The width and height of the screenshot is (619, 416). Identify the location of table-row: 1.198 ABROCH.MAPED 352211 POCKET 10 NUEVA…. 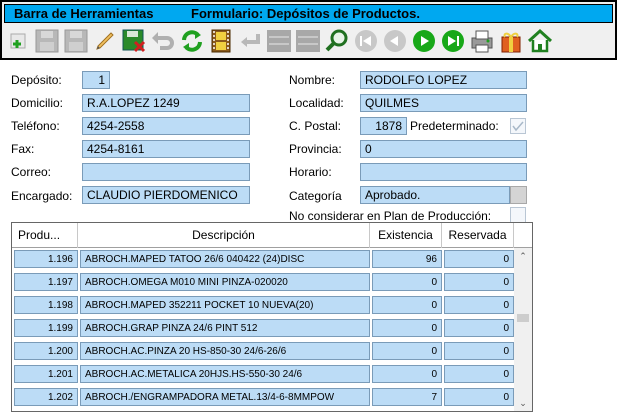
(263, 304).